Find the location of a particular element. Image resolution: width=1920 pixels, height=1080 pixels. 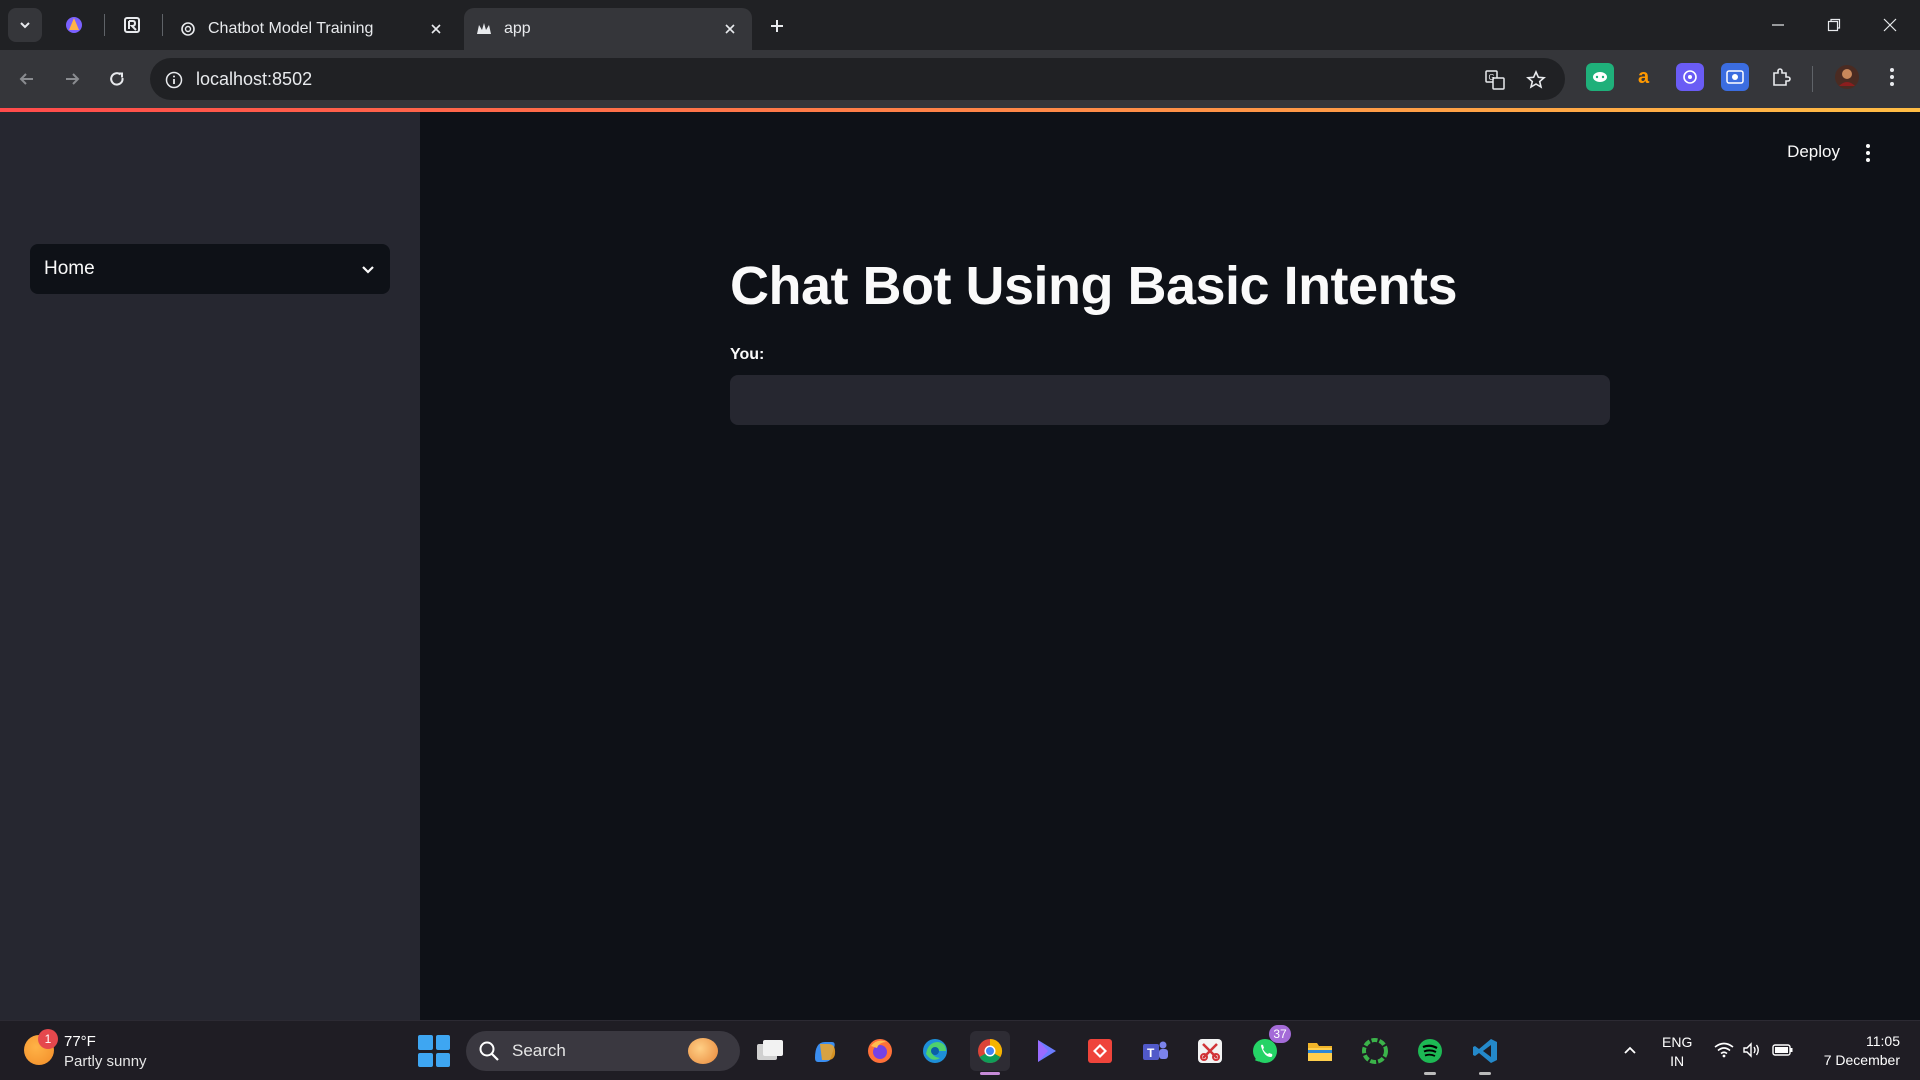

browser-toolbar: localhost:8502 G a is located at coordinates (960, 79).